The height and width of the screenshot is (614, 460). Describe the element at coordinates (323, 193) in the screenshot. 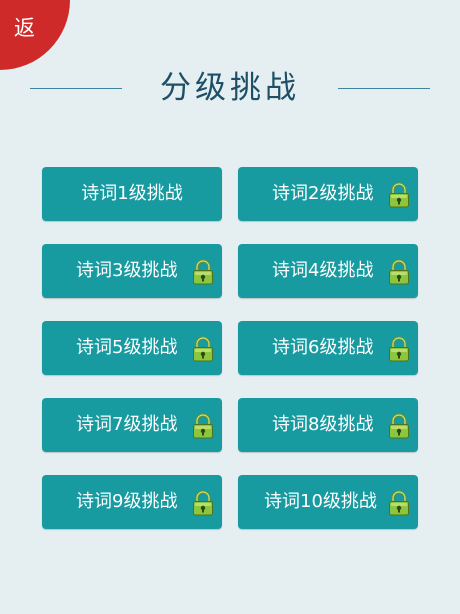

I see `level-2-label: 诗词2级挑战` at that location.